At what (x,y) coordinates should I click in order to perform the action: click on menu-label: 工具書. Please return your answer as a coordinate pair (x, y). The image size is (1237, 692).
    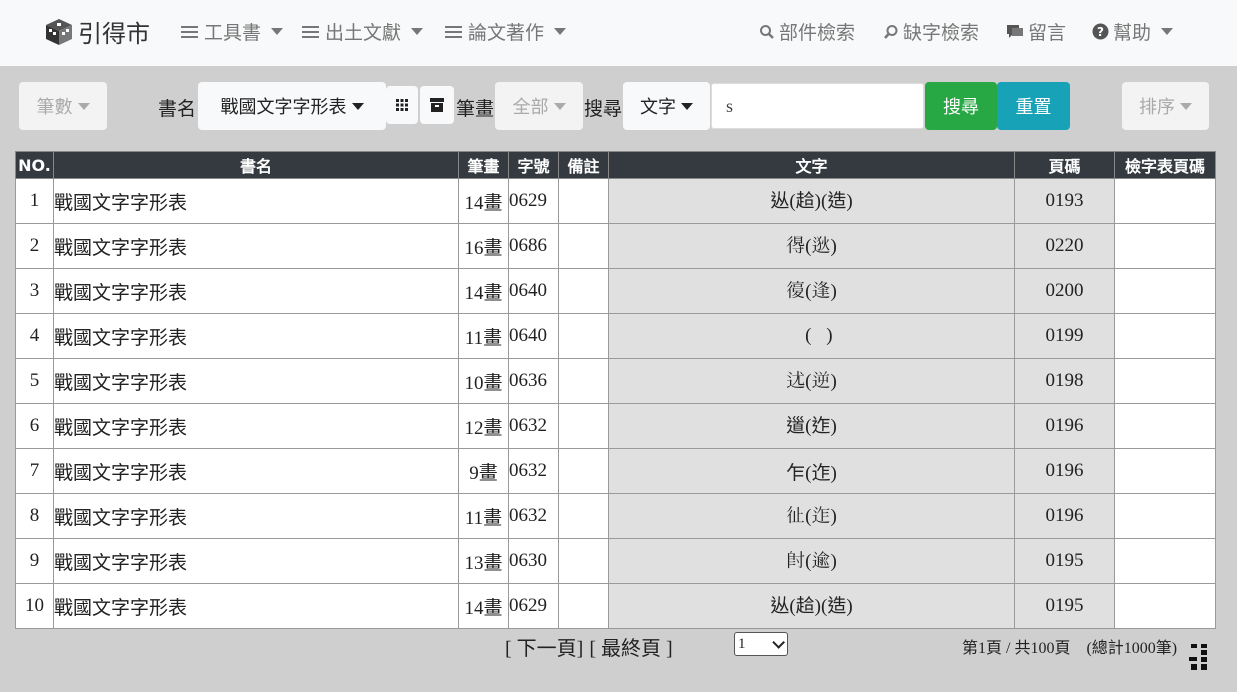
    Looking at the image, I should click on (233, 33).